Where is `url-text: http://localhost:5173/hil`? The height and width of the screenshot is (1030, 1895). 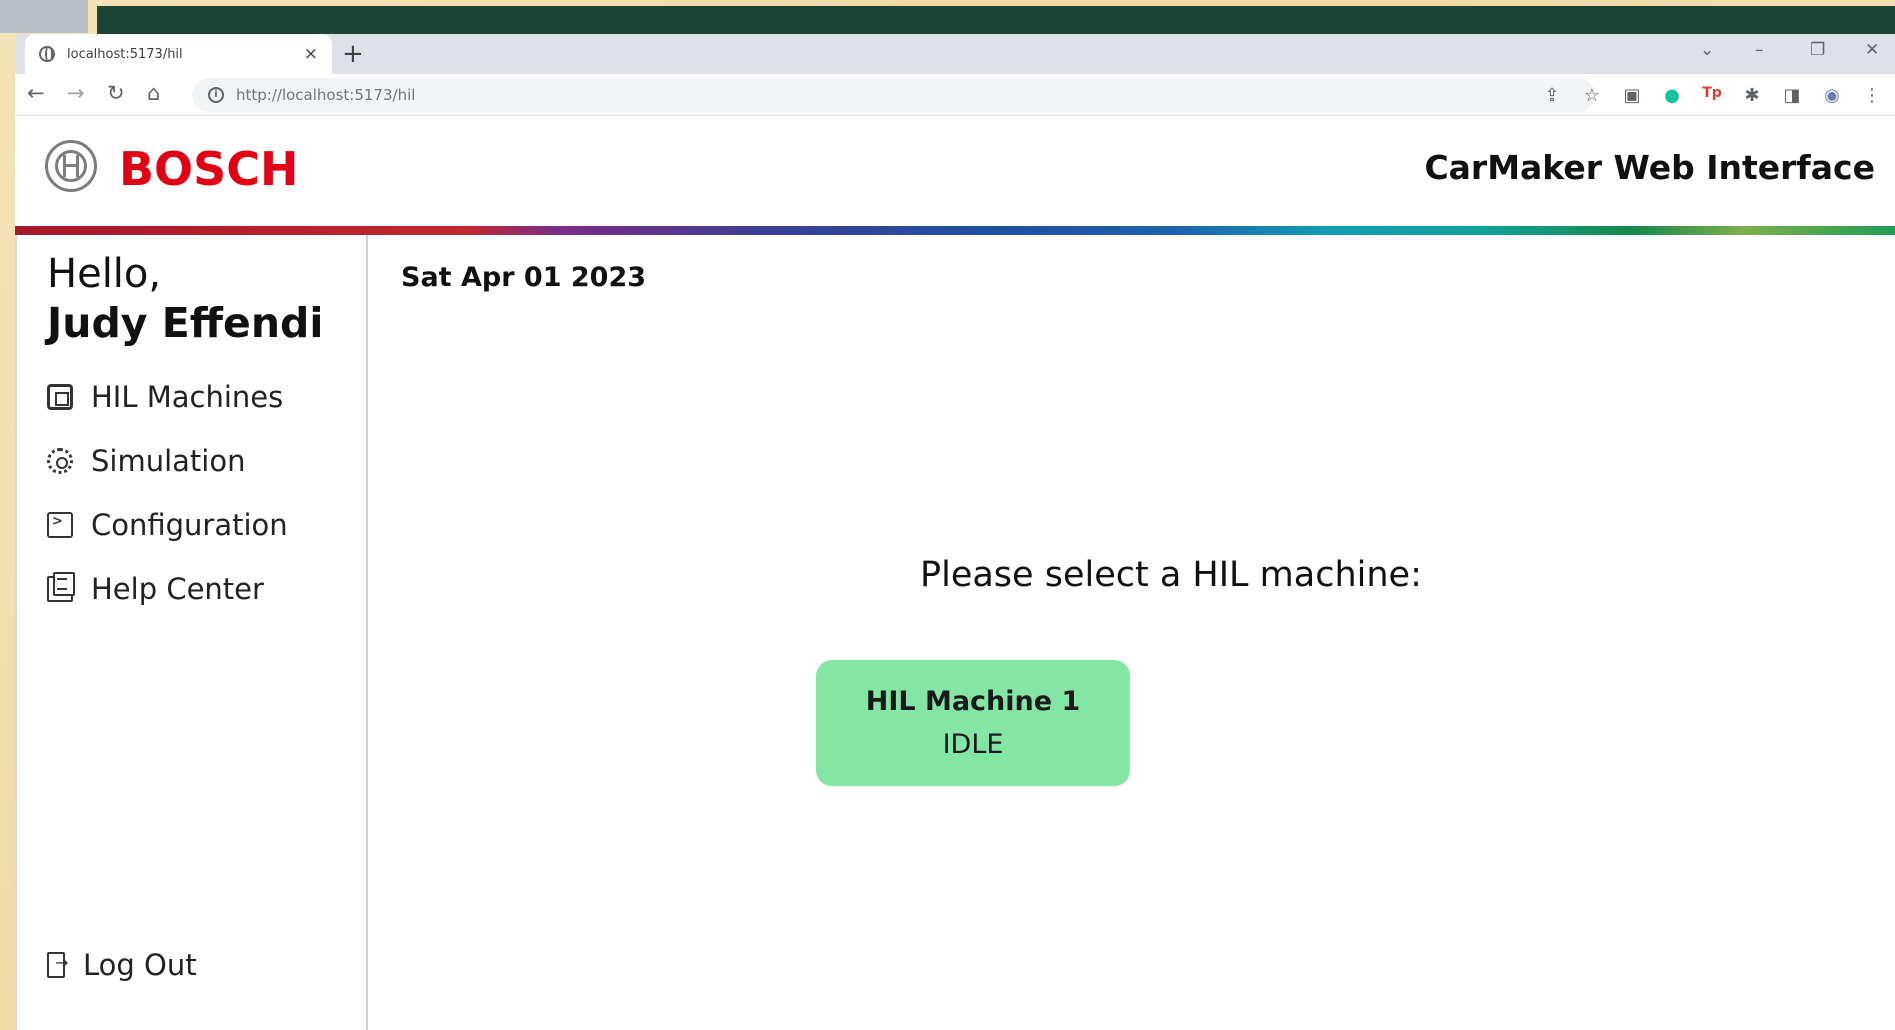 url-text: http://localhost:5173/hil is located at coordinates (326, 95).